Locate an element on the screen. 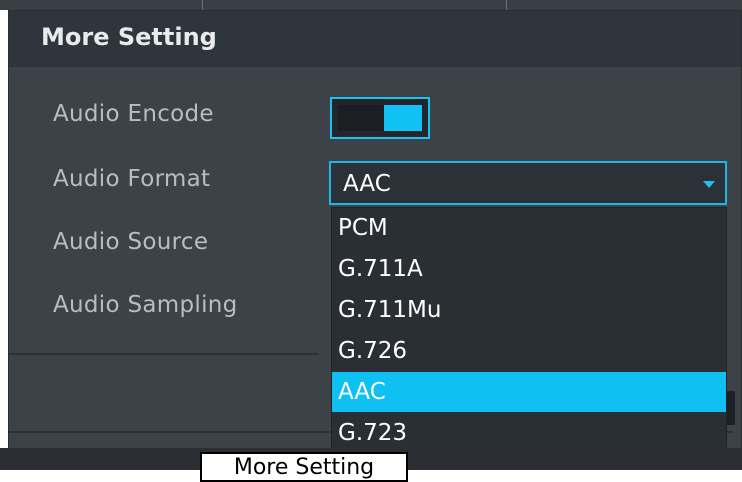 Image resolution: width=742 pixels, height=482 pixels. dialog-right-button-edge is located at coordinates (731, 408).